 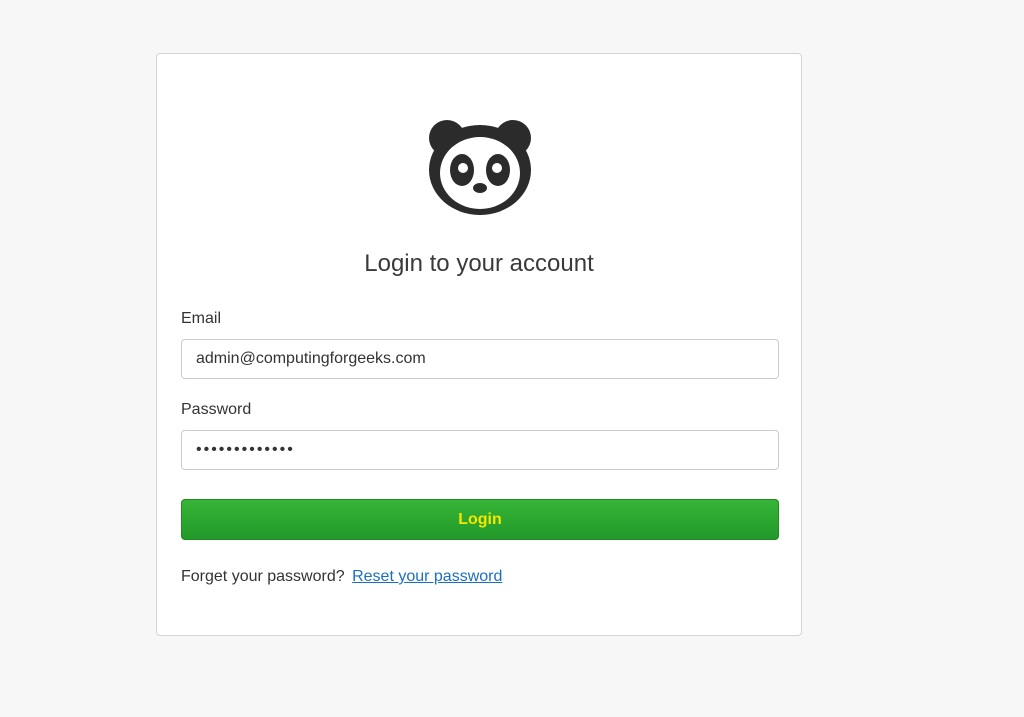 I want to click on email-field, so click(x=480, y=359).